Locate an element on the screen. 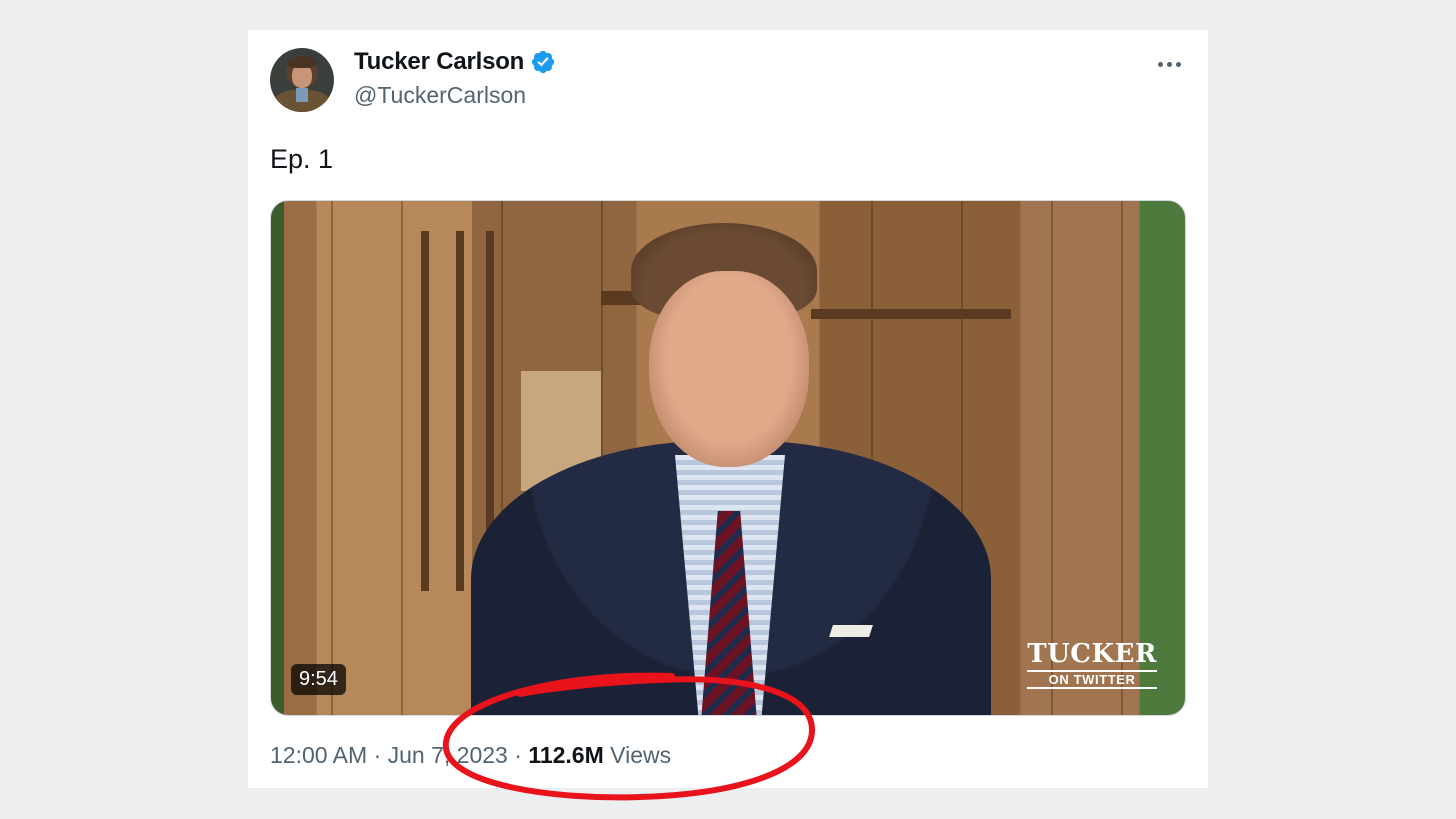 The image size is (1456, 819). more-options-button is located at coordinates (1169, 64).